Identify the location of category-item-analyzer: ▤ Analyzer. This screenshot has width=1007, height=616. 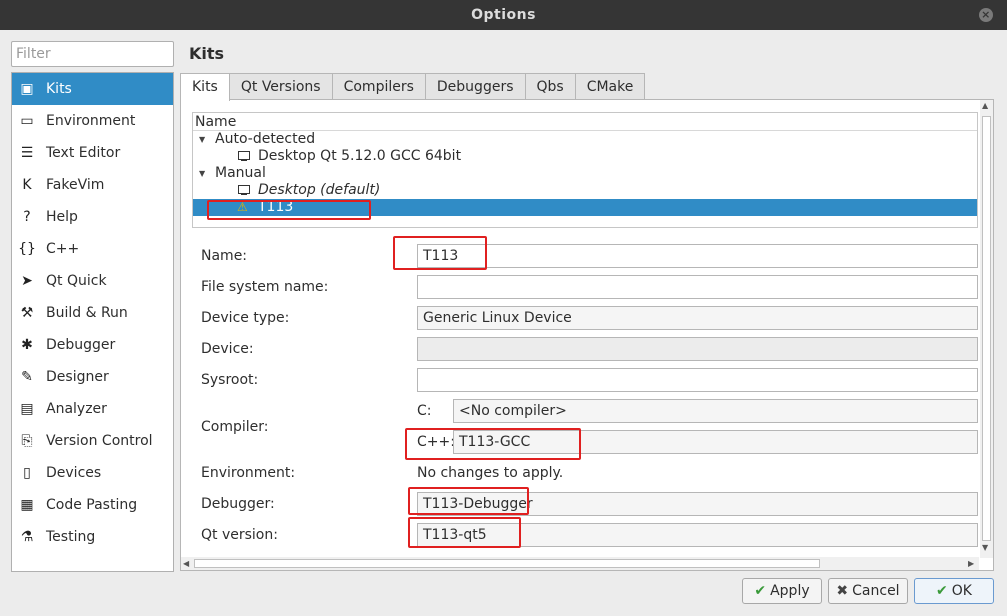
(92, 409).